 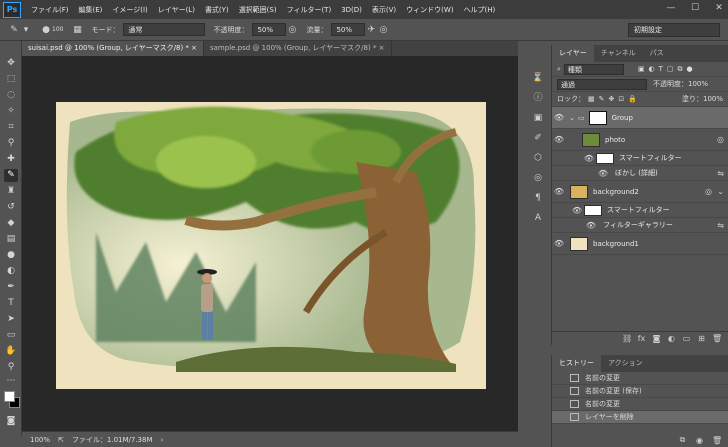 What do you see at coordinates (11, 207) in the screenshot?
I see `history-brush-tool-icon: ↺` at bounding box center [11, 207].